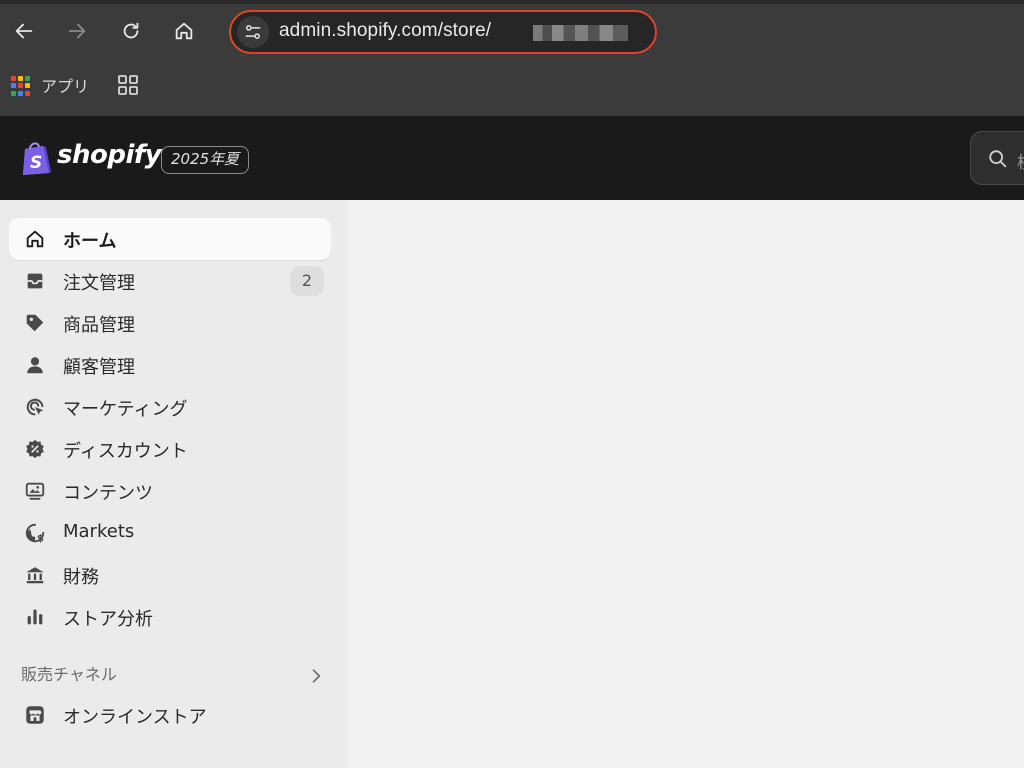  I want to click on tune-icon, so click(253, 32).